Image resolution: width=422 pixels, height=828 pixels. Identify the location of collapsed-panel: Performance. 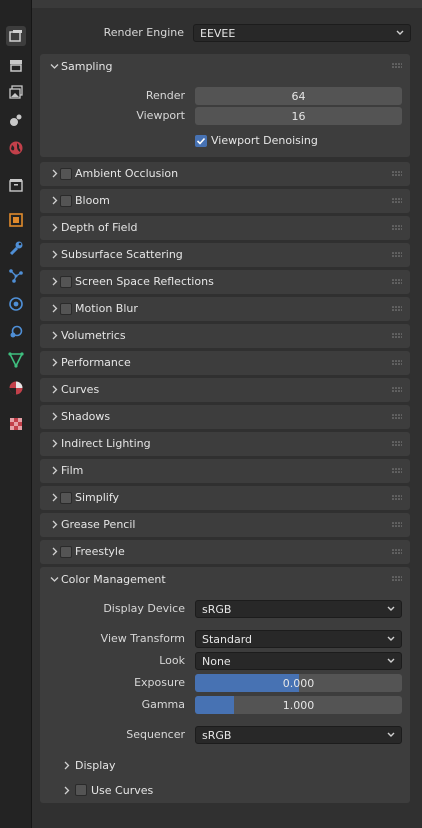
(225, 363).